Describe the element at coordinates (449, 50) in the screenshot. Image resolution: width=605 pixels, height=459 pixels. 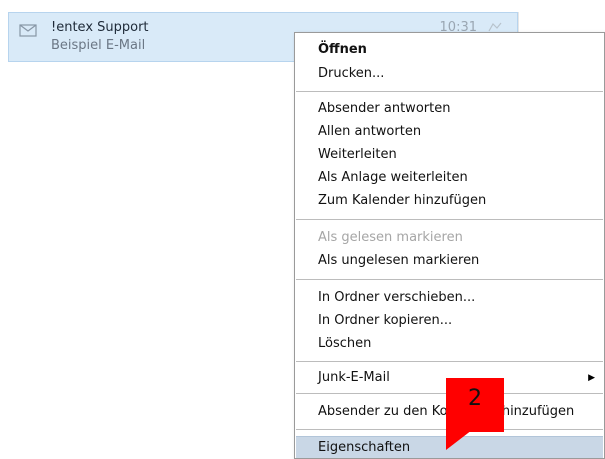
I see `menu-item-open: Öffnen` at that location.